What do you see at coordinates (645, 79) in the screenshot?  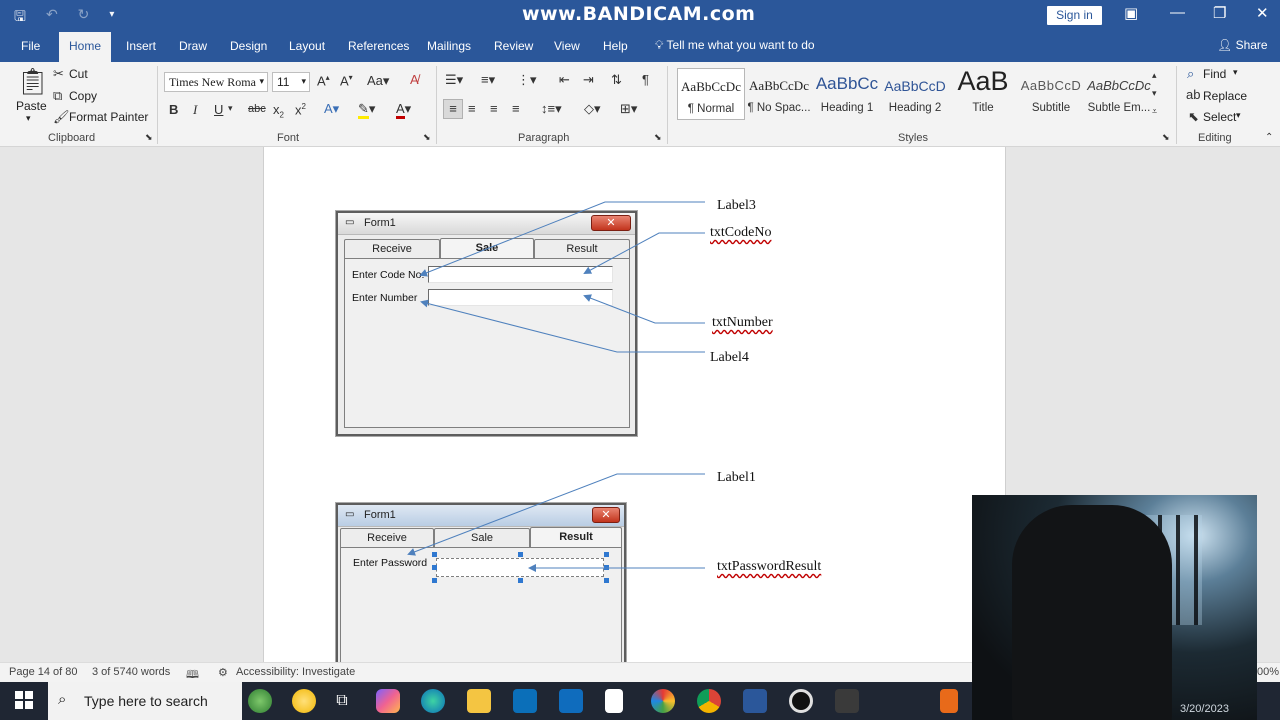 I see `pilcrow-icon: ¶` at bounding box center [645, 79].